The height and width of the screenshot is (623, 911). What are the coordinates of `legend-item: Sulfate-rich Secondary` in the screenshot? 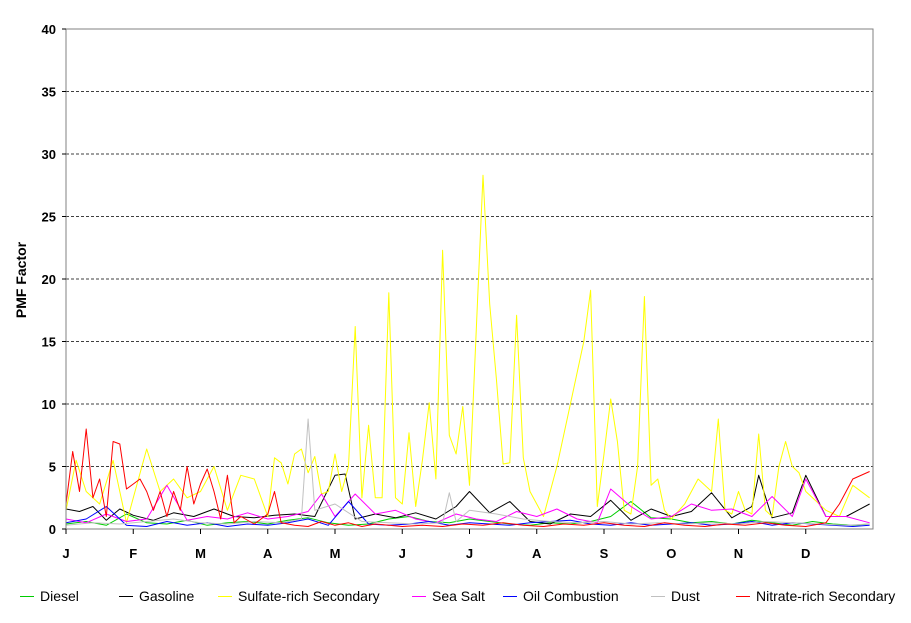 It's located at (299, 596).